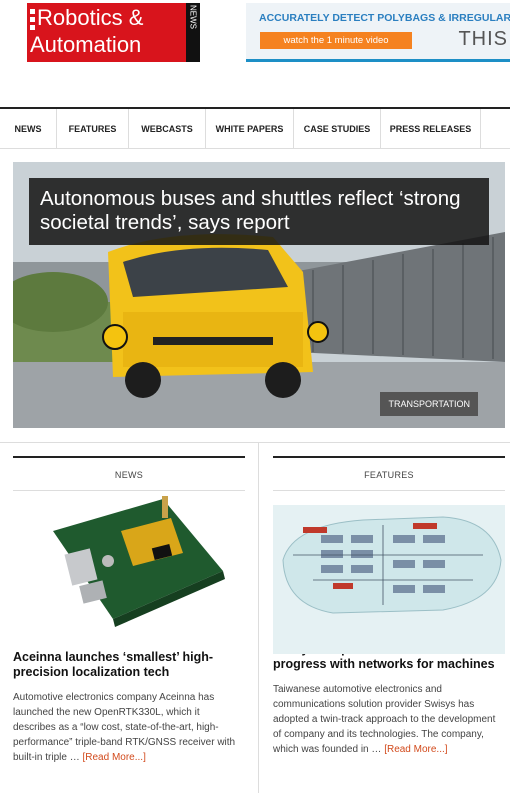 This screenshot has height=793, width=510. What do you see at coordinates (389, 473) in the screenshot?
I see `features-section-header: FEATURES` at bounding box center [389, 473].